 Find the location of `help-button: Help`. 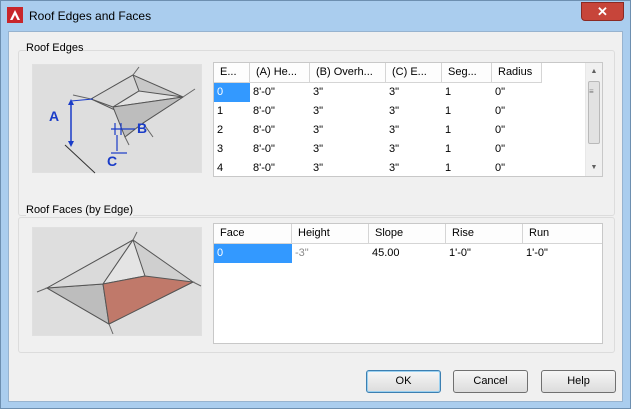

help-button: Help is located at coordinates (578, 381).